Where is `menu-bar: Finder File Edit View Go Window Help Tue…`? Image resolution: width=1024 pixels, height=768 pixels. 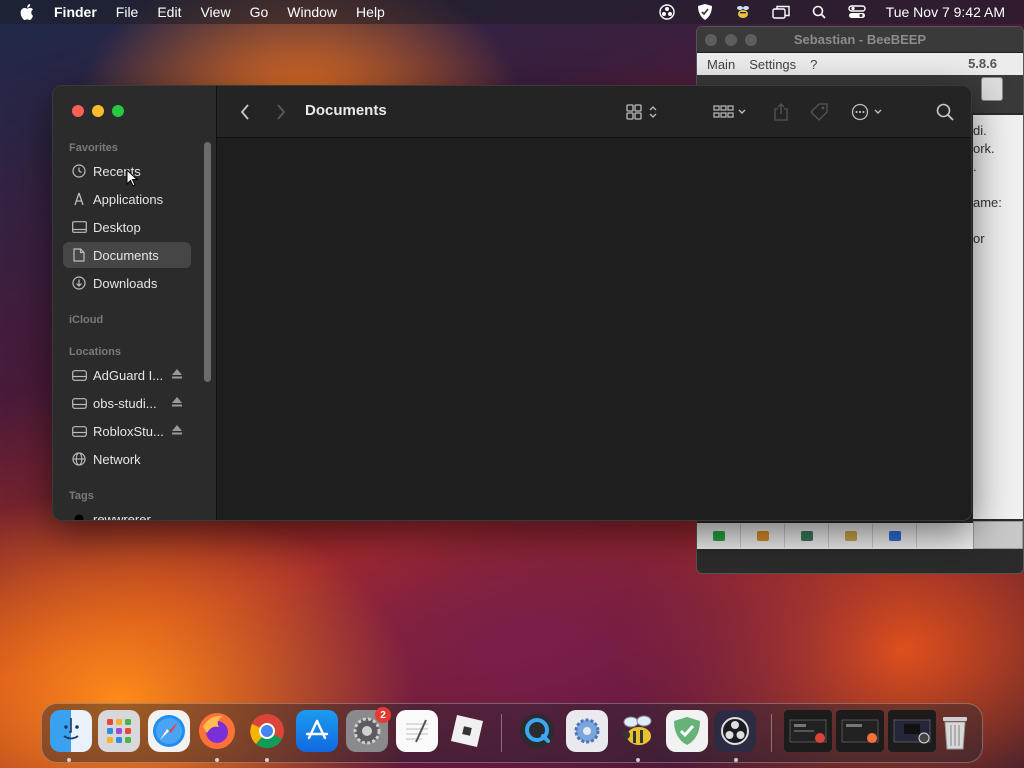
menu-bar: Finder File Edit View Go Window Help Tue… is located at coordinates (512, 12).